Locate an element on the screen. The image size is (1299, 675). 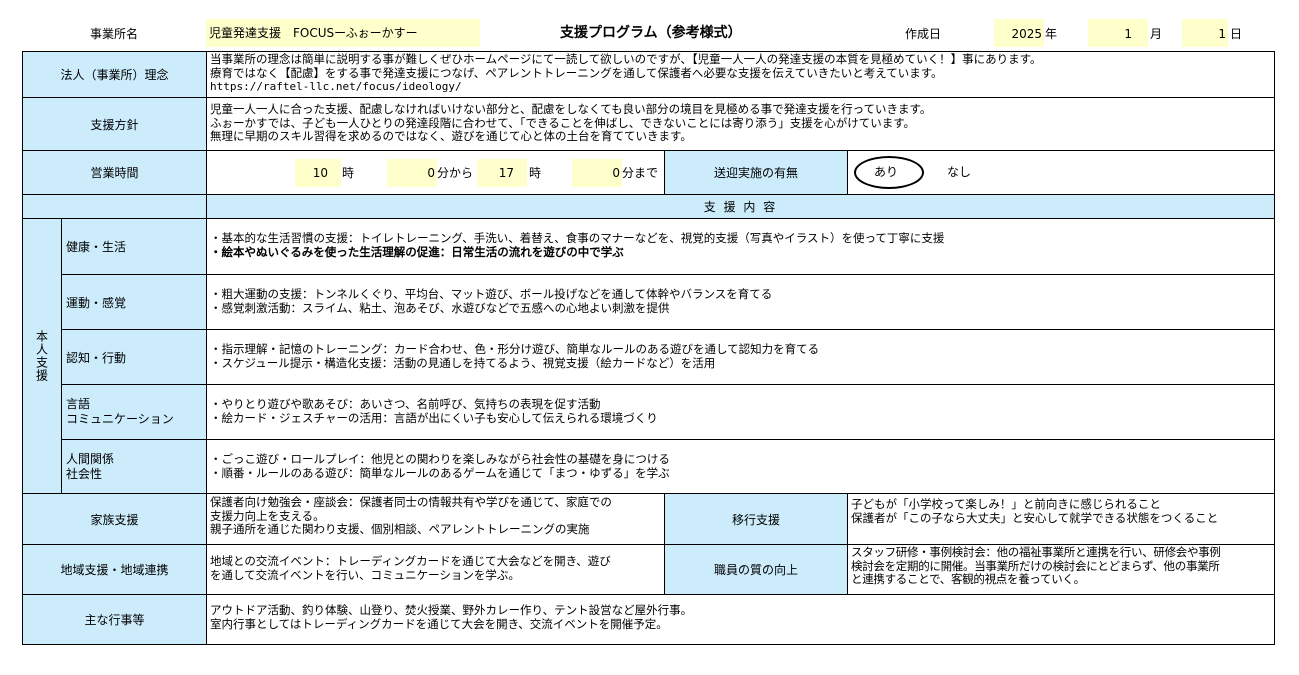
until-unit: 分まで is located at coordinates (640, 173).